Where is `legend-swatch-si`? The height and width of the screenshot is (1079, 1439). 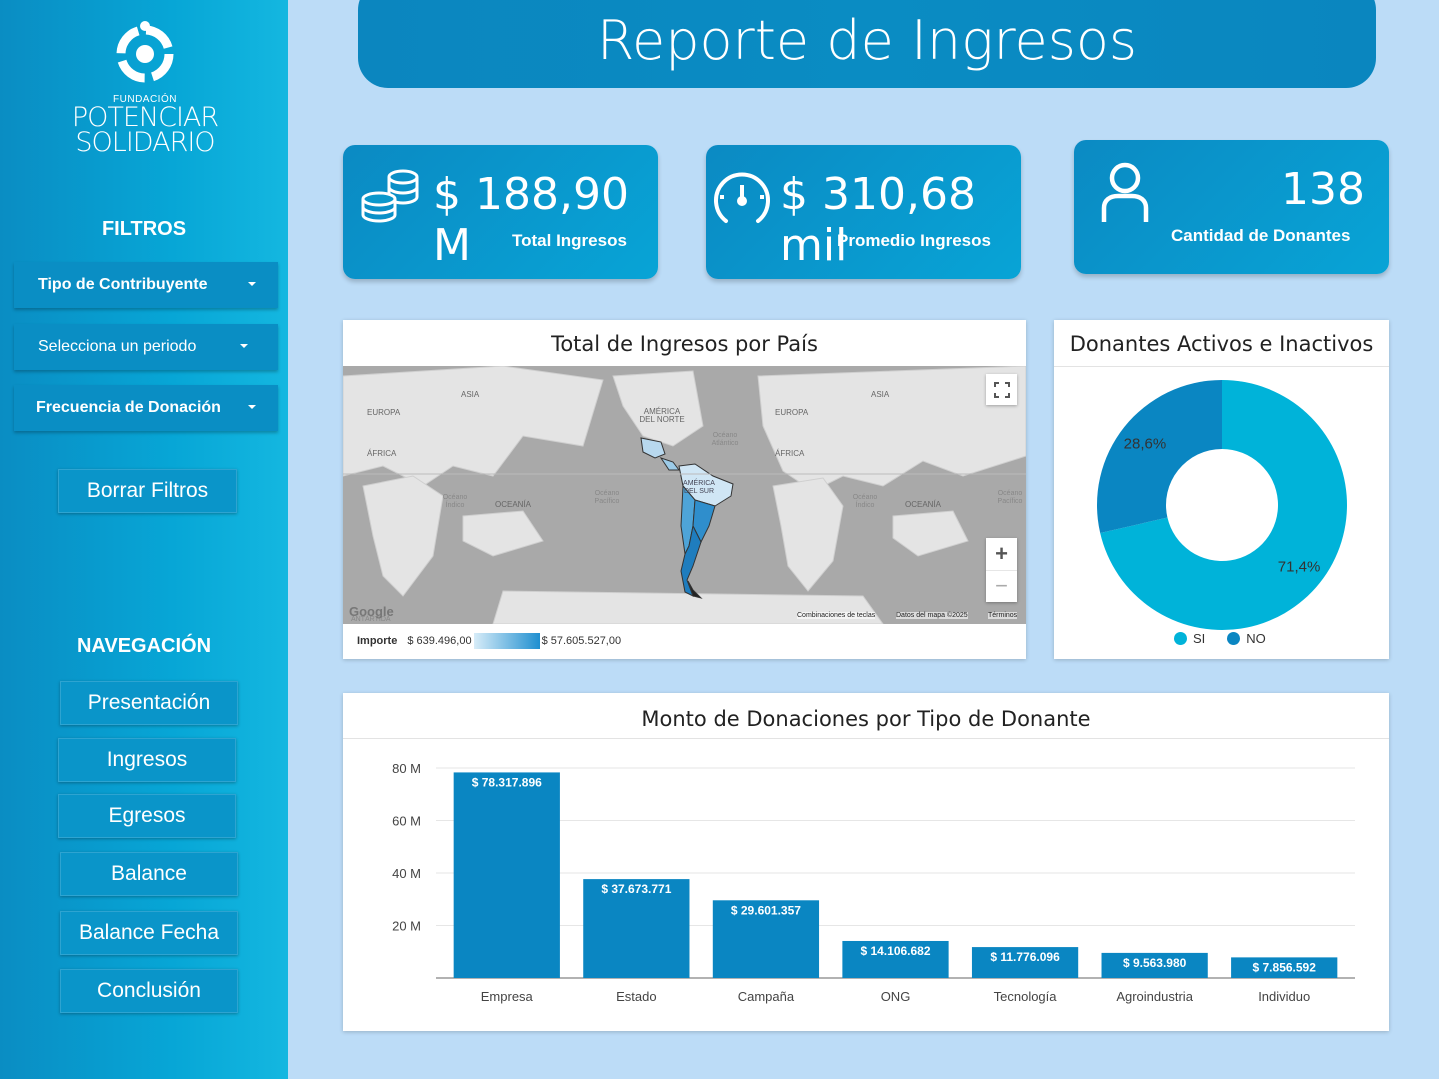 legend-swatch-si is located at coordinates (1180, 638).